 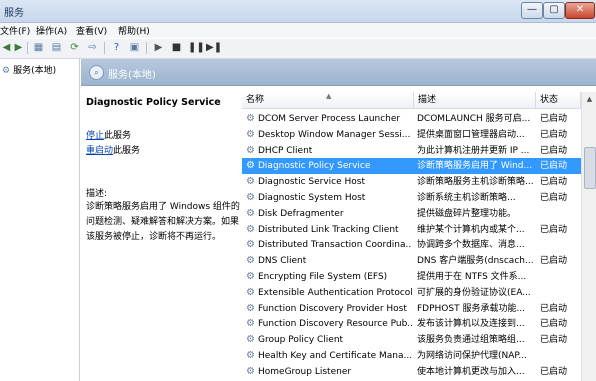 What do you see at coordinates (411, 214) in the screenshot?
I see `table-row: ⚙ Disk Defragmenter 提供磁盘碎片整理功能。` at bounding box center [411, 214].